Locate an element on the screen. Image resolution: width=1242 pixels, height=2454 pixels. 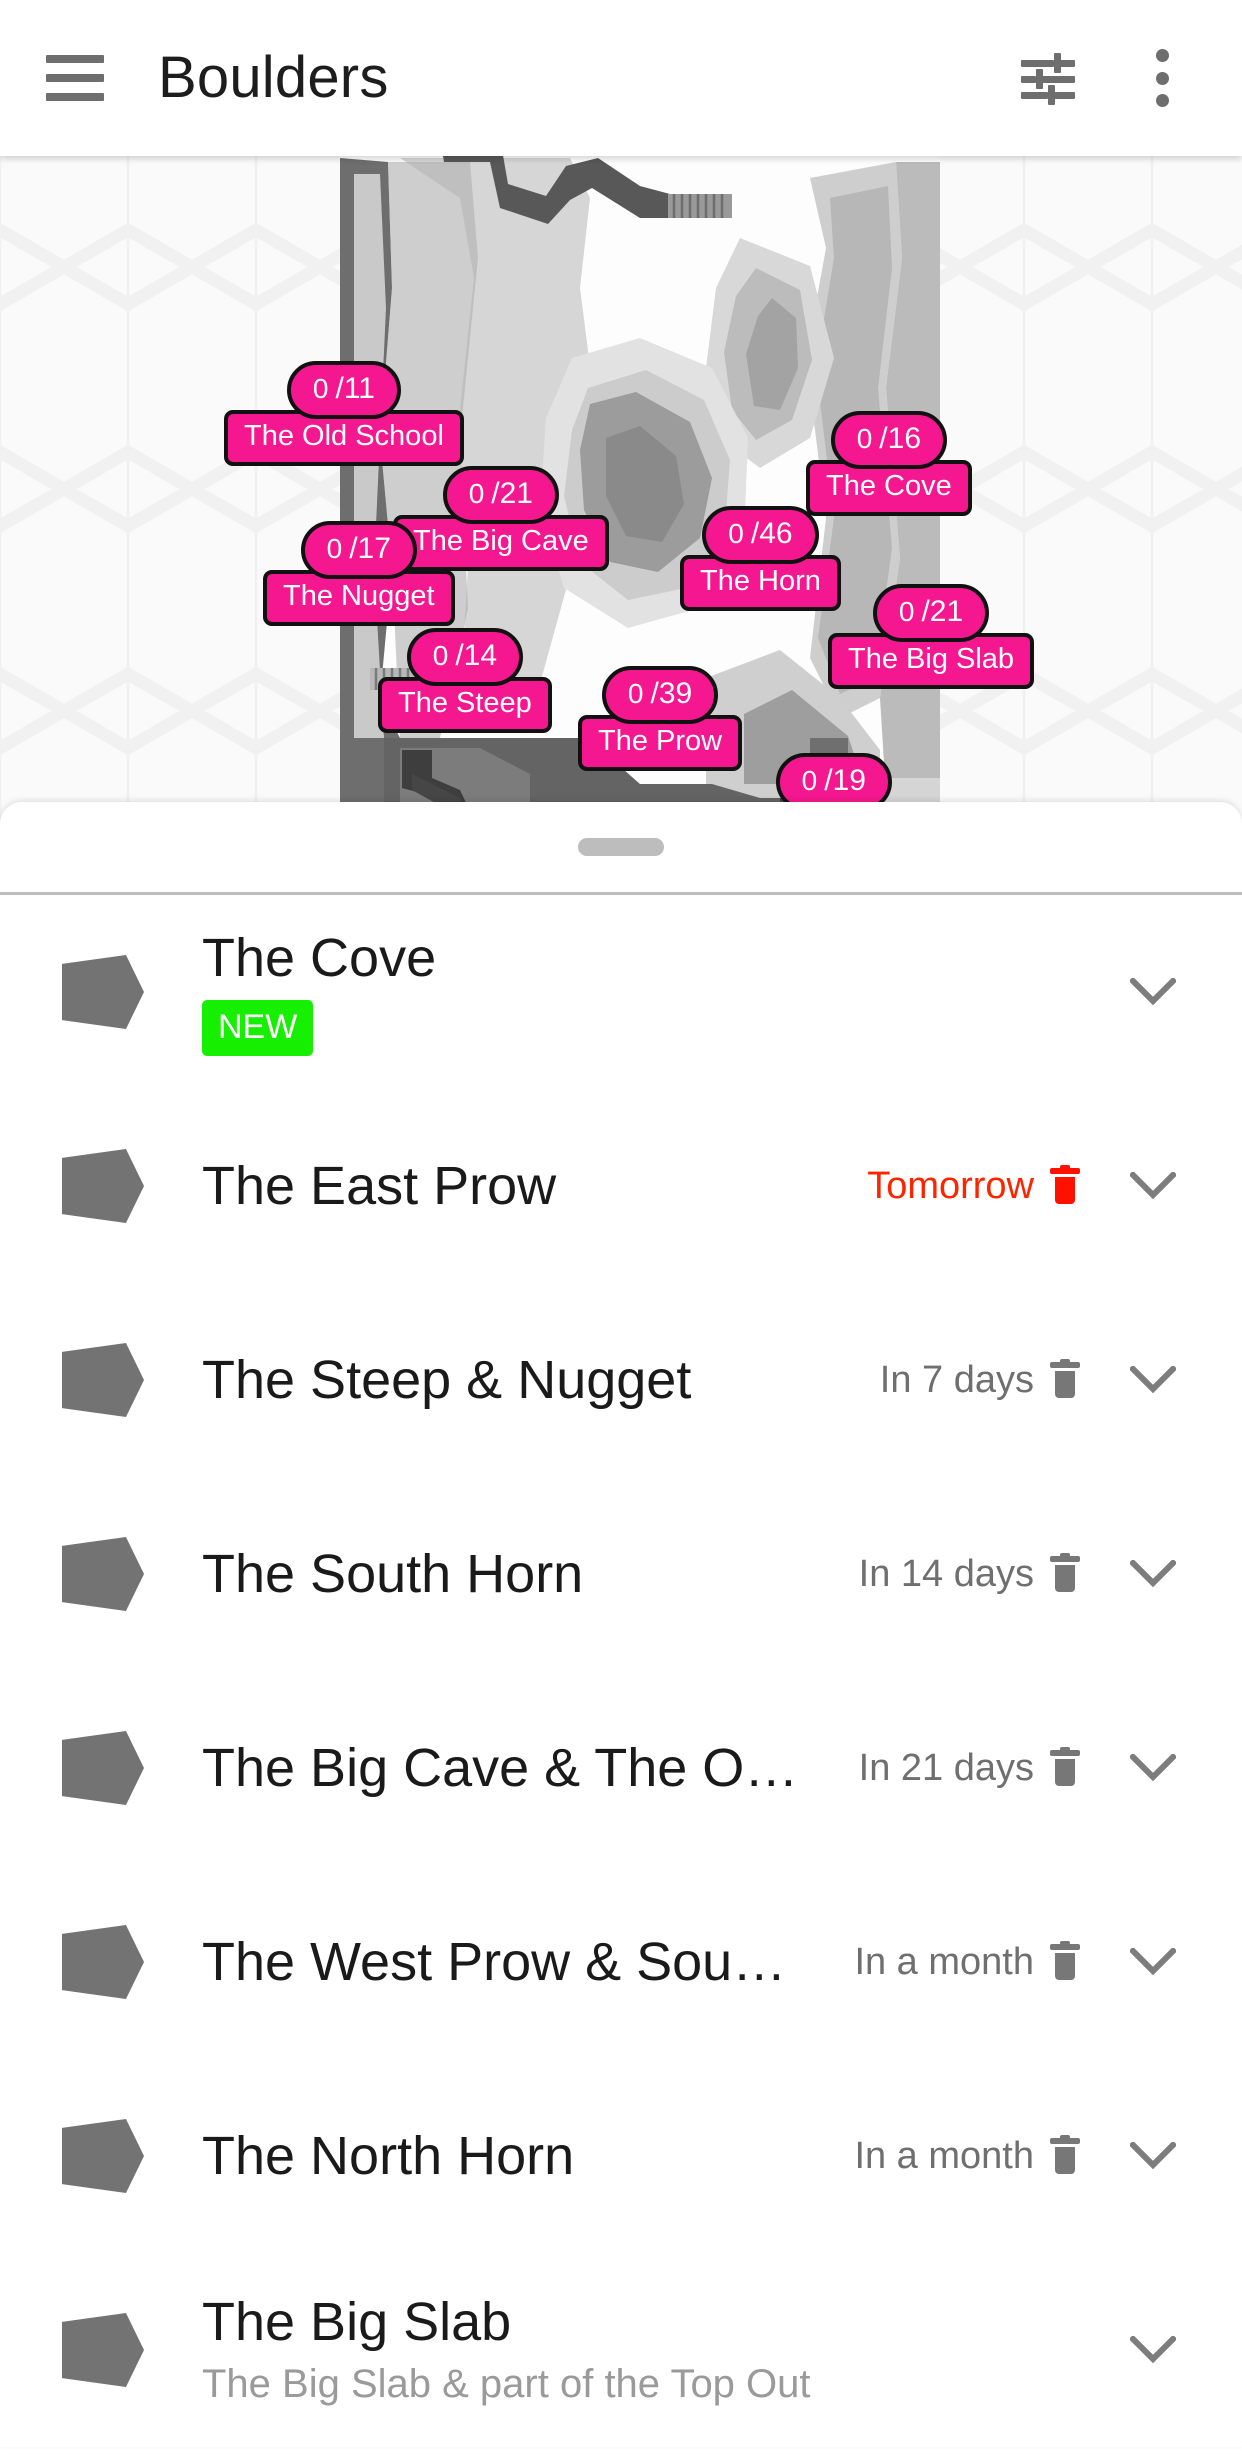
map-marker-inner: 0/46 The Horn is located at coordinates (760, 558).